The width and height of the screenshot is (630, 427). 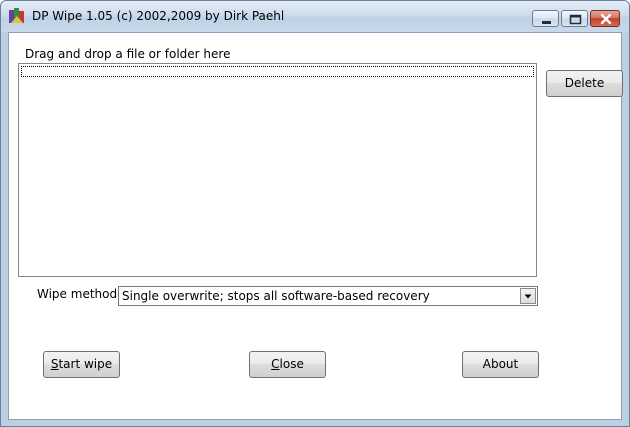 I want to click on maximize-button, so click(x=574, y=18).